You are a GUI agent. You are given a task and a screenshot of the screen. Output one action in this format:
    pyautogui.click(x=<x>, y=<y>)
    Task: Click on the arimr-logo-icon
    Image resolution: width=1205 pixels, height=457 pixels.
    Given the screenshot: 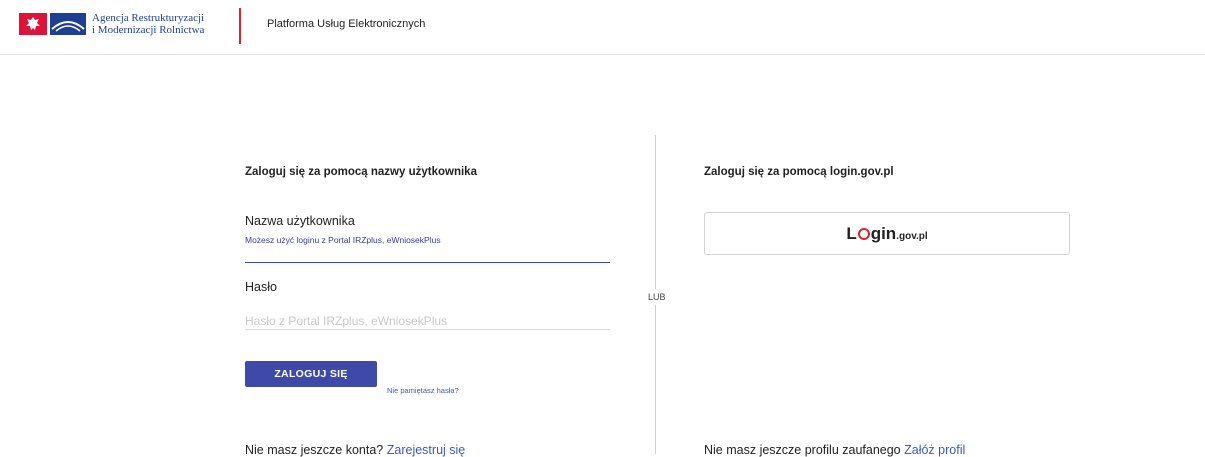 What is the action you would take?
    pyautogui.click(x=68, y=24)
    